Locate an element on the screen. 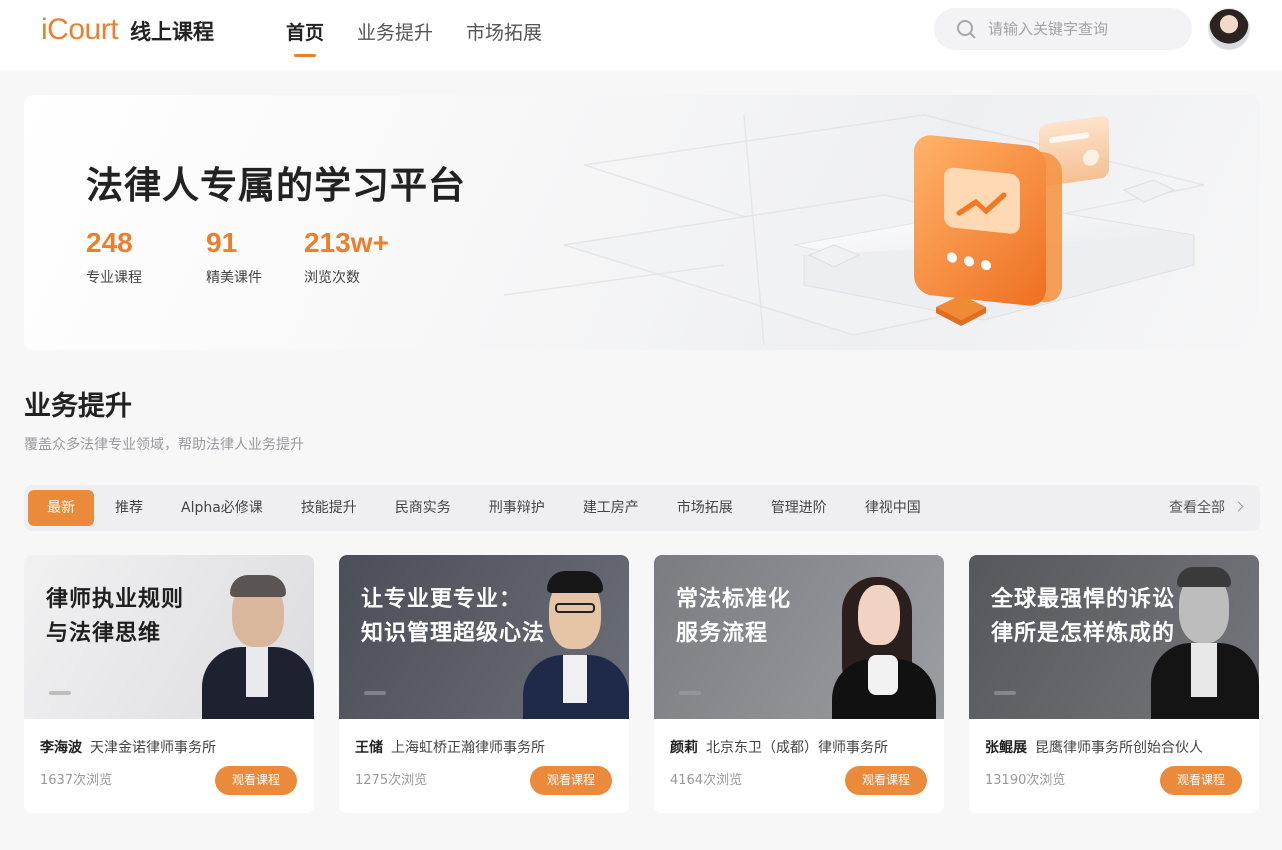  logo-brand: iCourt is located at coordinates (80, 29).